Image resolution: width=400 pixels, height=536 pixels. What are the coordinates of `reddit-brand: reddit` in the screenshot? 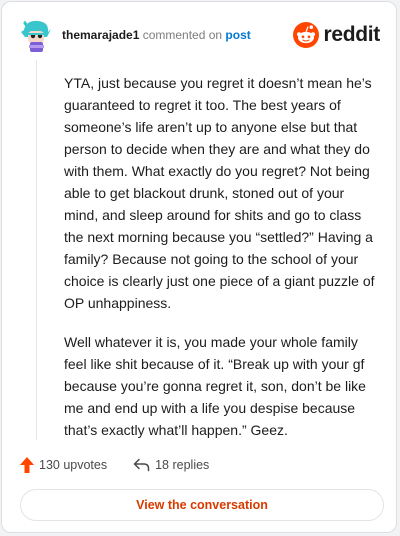 It's located at (336, 35).